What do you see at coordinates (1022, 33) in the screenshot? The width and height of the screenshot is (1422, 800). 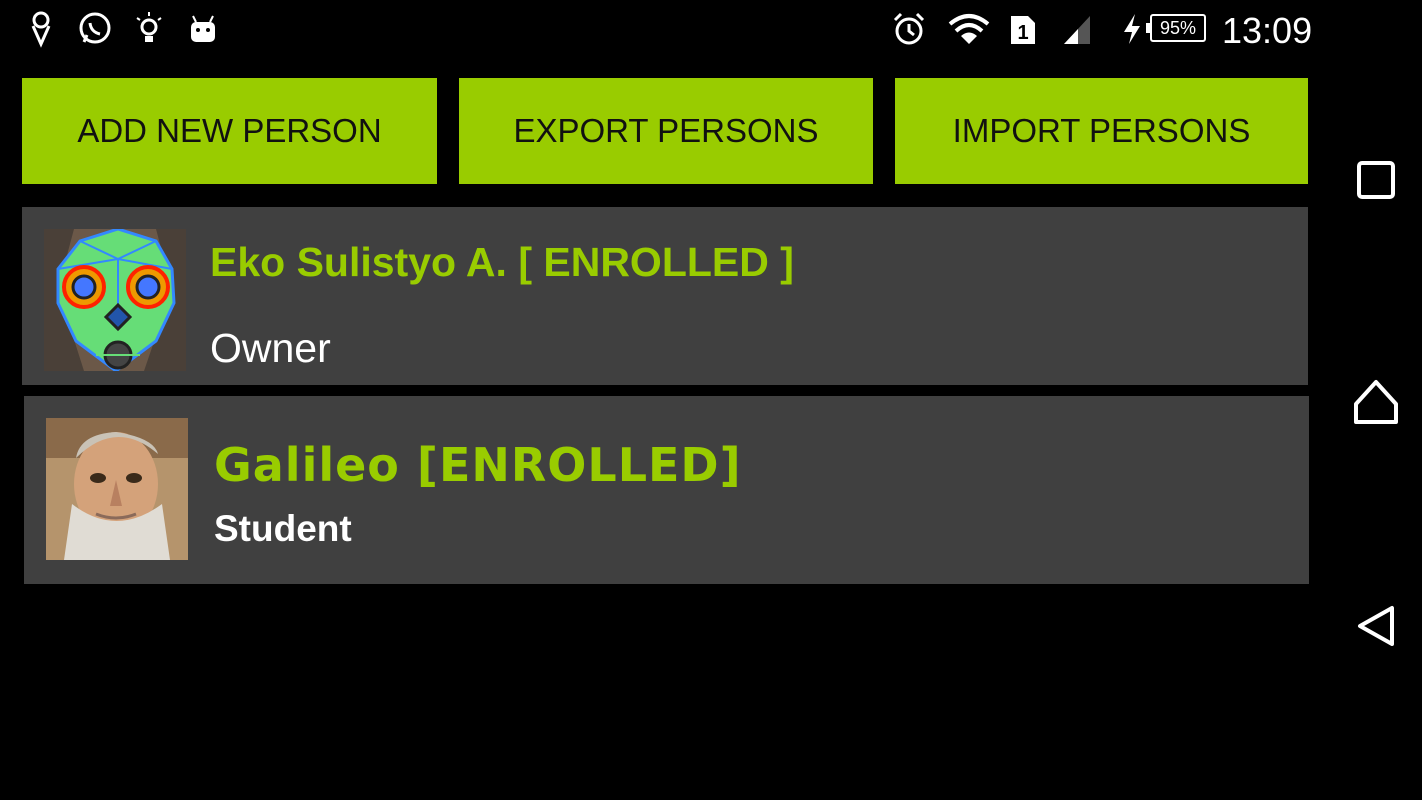 I see `sim-number: 1` at bounding box center [1022, 33].